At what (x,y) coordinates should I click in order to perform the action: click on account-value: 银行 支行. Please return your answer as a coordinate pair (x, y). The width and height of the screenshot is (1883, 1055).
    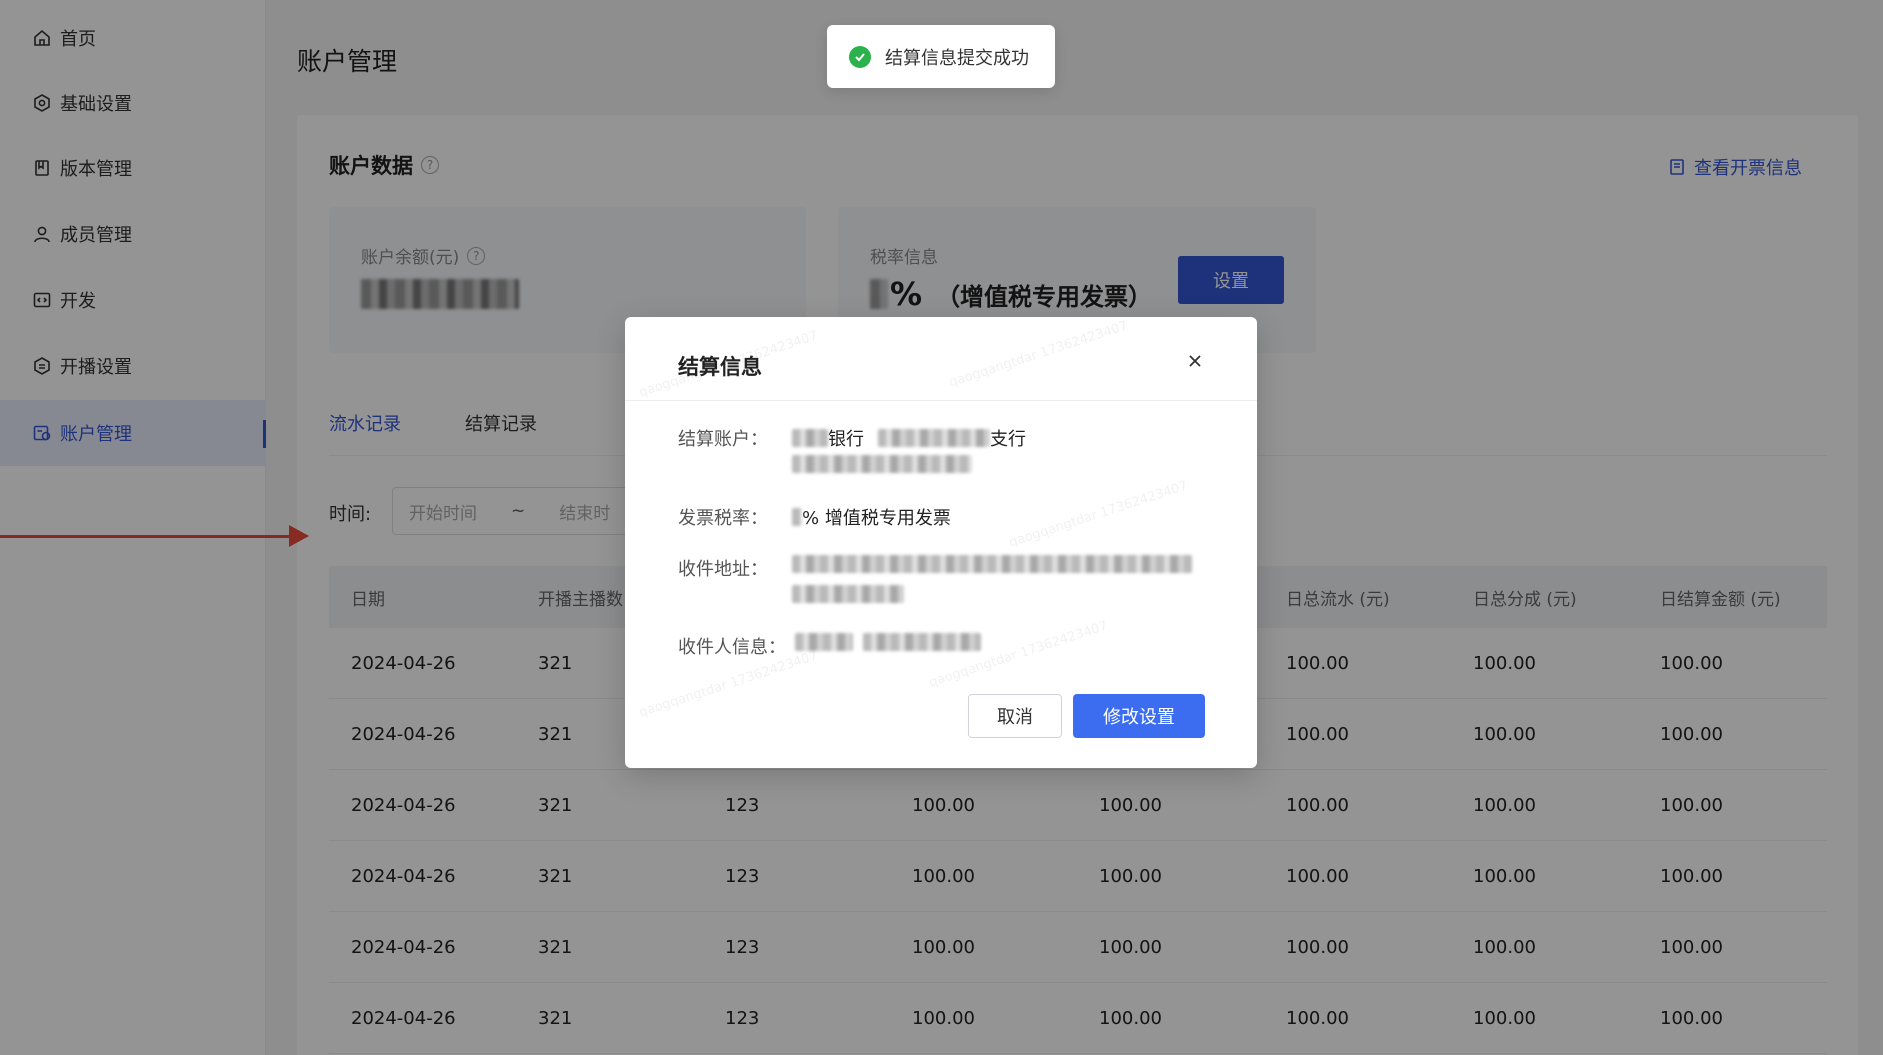
    Looking at the image, I should click on (909, 438).